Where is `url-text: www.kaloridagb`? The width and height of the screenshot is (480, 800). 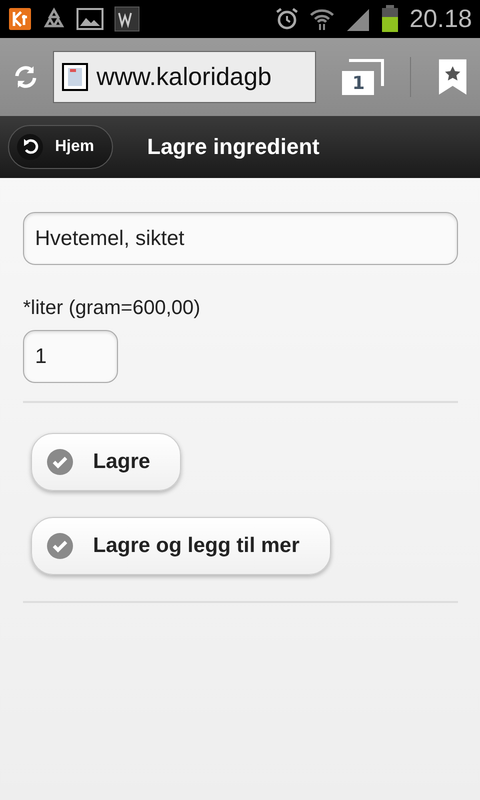 url-text: www.kaloridagb is located at coordinates (184, 77).